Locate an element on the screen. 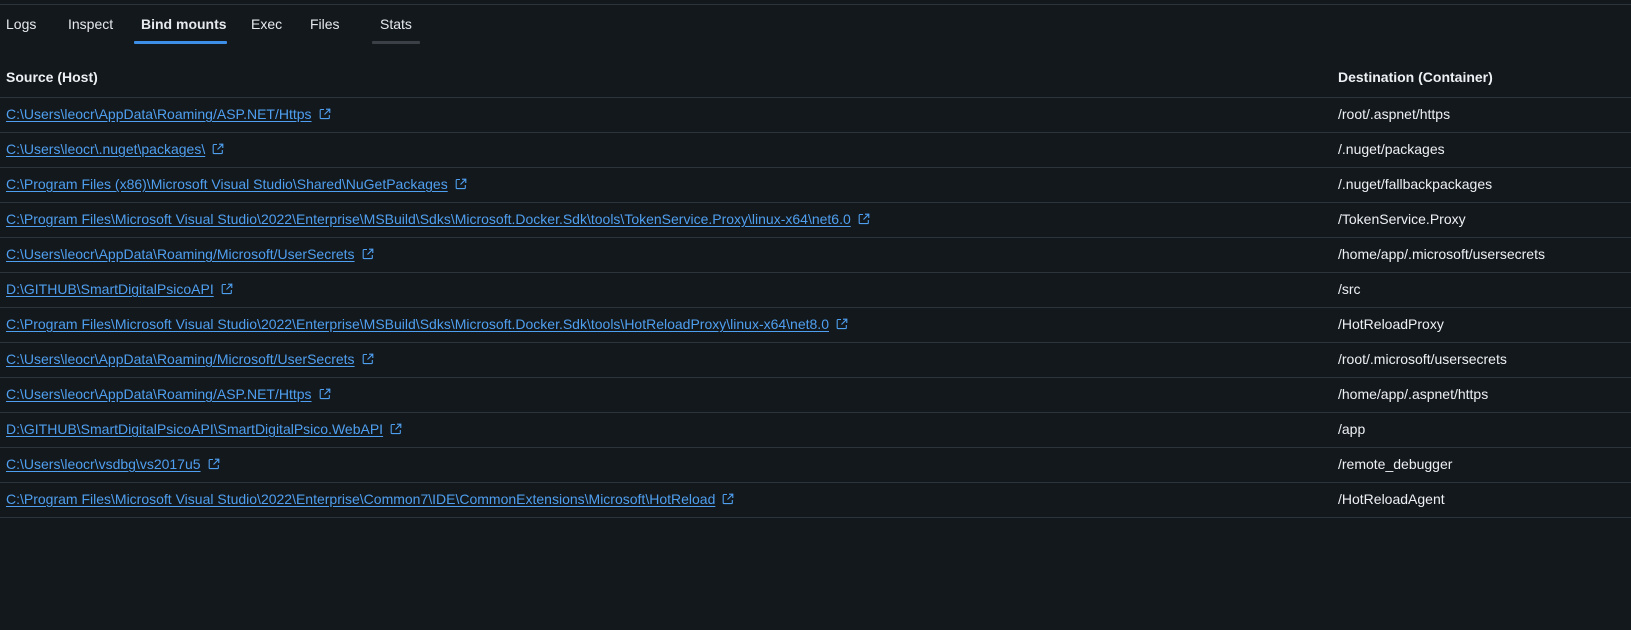 This screenshot has height=630, width=1631. tab-label: Files is located at coordinates (325, 24).